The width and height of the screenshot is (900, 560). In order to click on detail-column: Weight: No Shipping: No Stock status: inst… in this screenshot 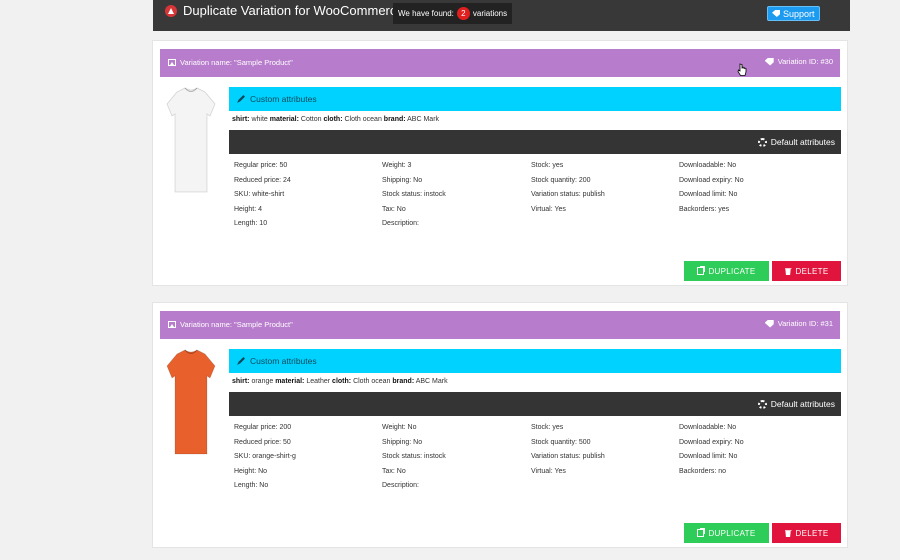, I will do `click(414, 460)`.